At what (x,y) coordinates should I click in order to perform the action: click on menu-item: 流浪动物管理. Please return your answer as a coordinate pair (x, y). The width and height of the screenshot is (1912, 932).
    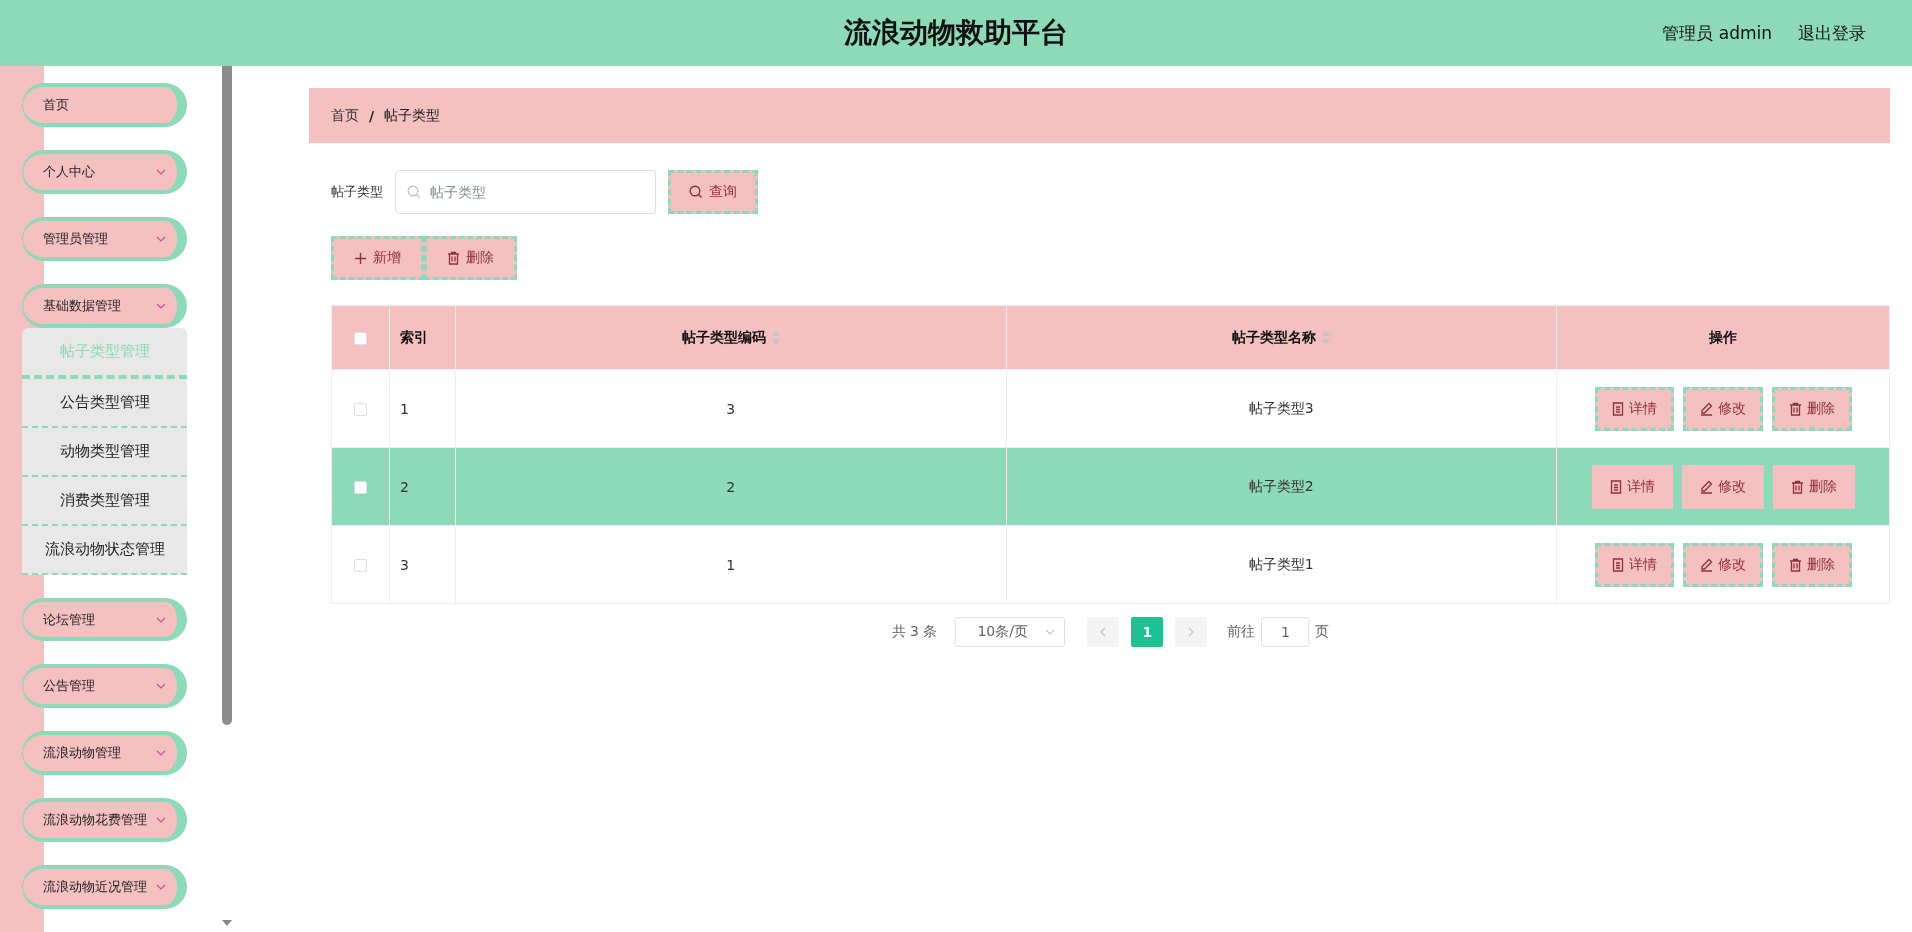
    Looking at the image, I should click on (104, 753).